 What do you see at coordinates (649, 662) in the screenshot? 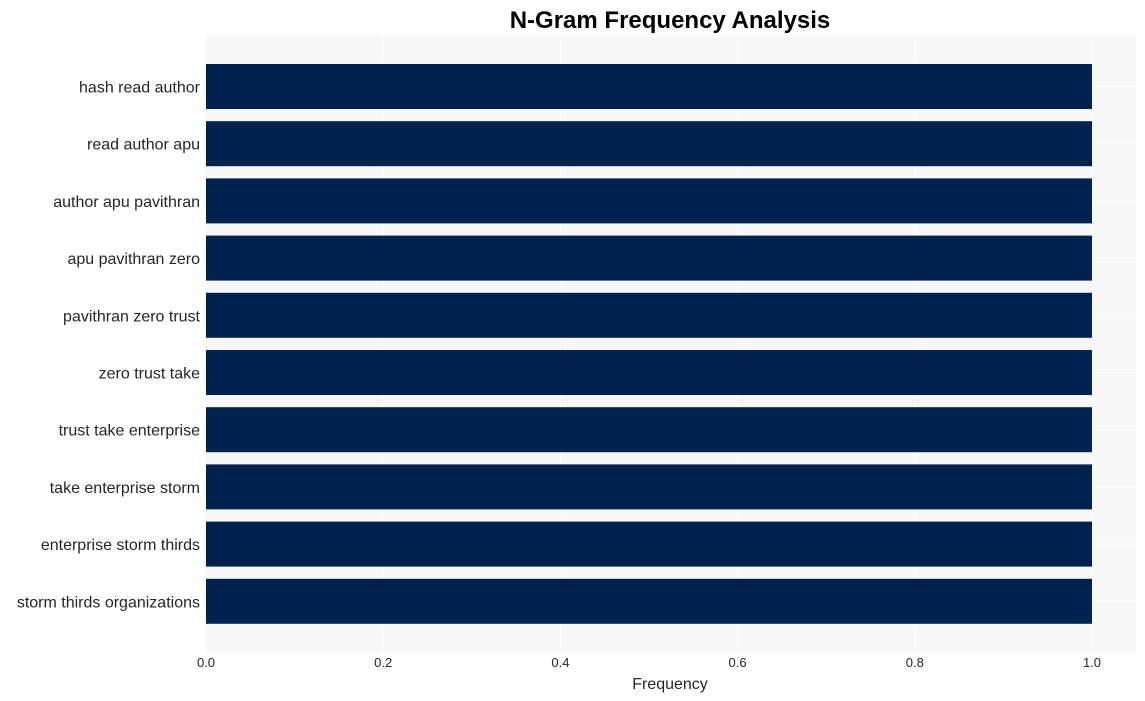
I see `x-tick-labels: 0.0 0.2 0.4 0.6 0.8 1.0` at bounding box center [649, 662].